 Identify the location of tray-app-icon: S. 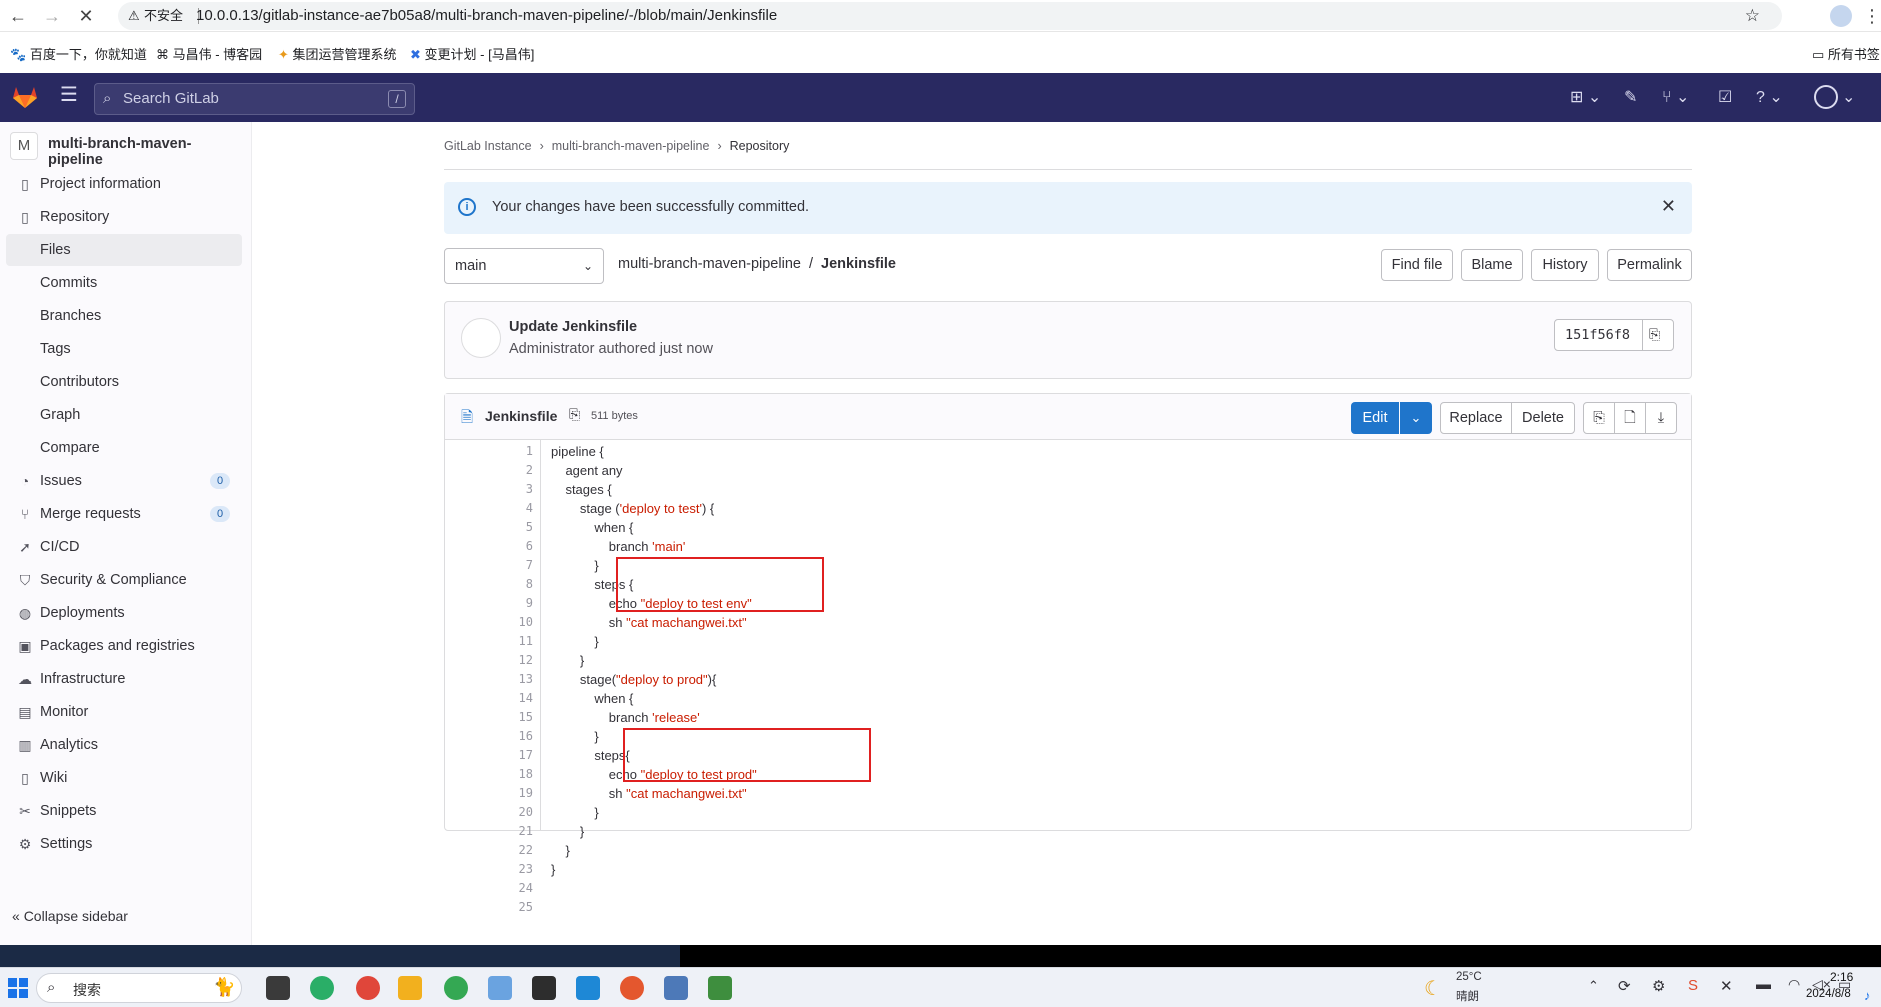
(1693, 985).